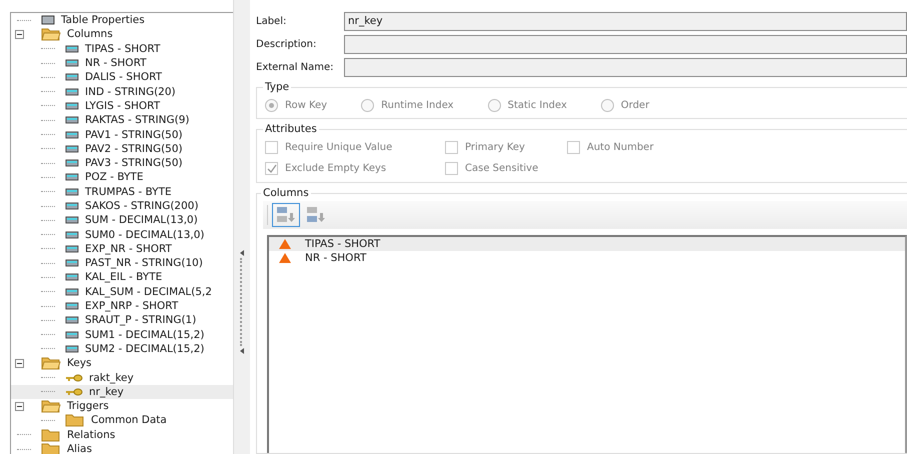 The width and height of the screenshot is (907, 454). What do you see at coordinates (79, 448) in the screenshot?
I see `tree-item: Alias` at bounding box center [79, 448].